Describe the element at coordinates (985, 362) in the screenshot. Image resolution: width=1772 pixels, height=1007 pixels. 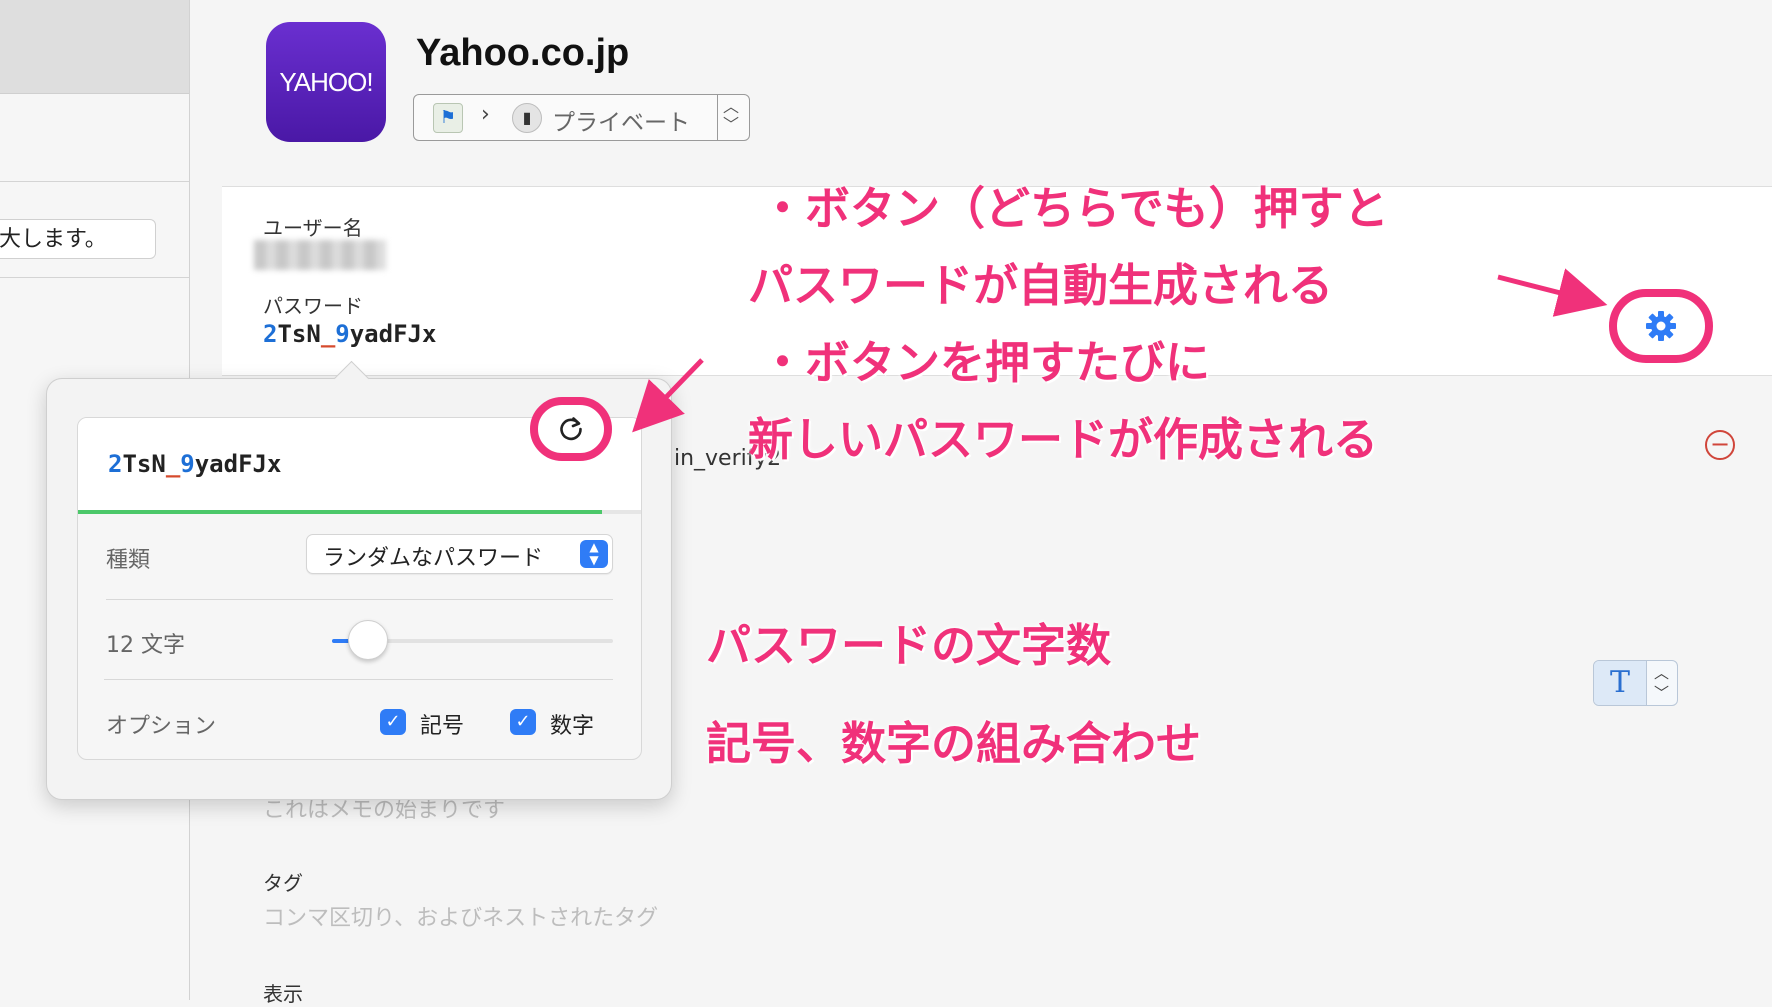
I see `annotation-text: ・ボタンを押すたびに` at that location.